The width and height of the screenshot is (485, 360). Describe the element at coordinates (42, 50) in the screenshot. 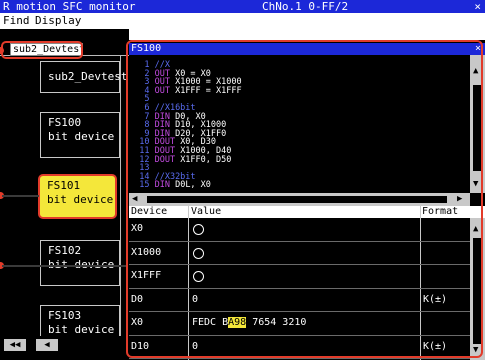

I see `tab-callout-frame` at that location.